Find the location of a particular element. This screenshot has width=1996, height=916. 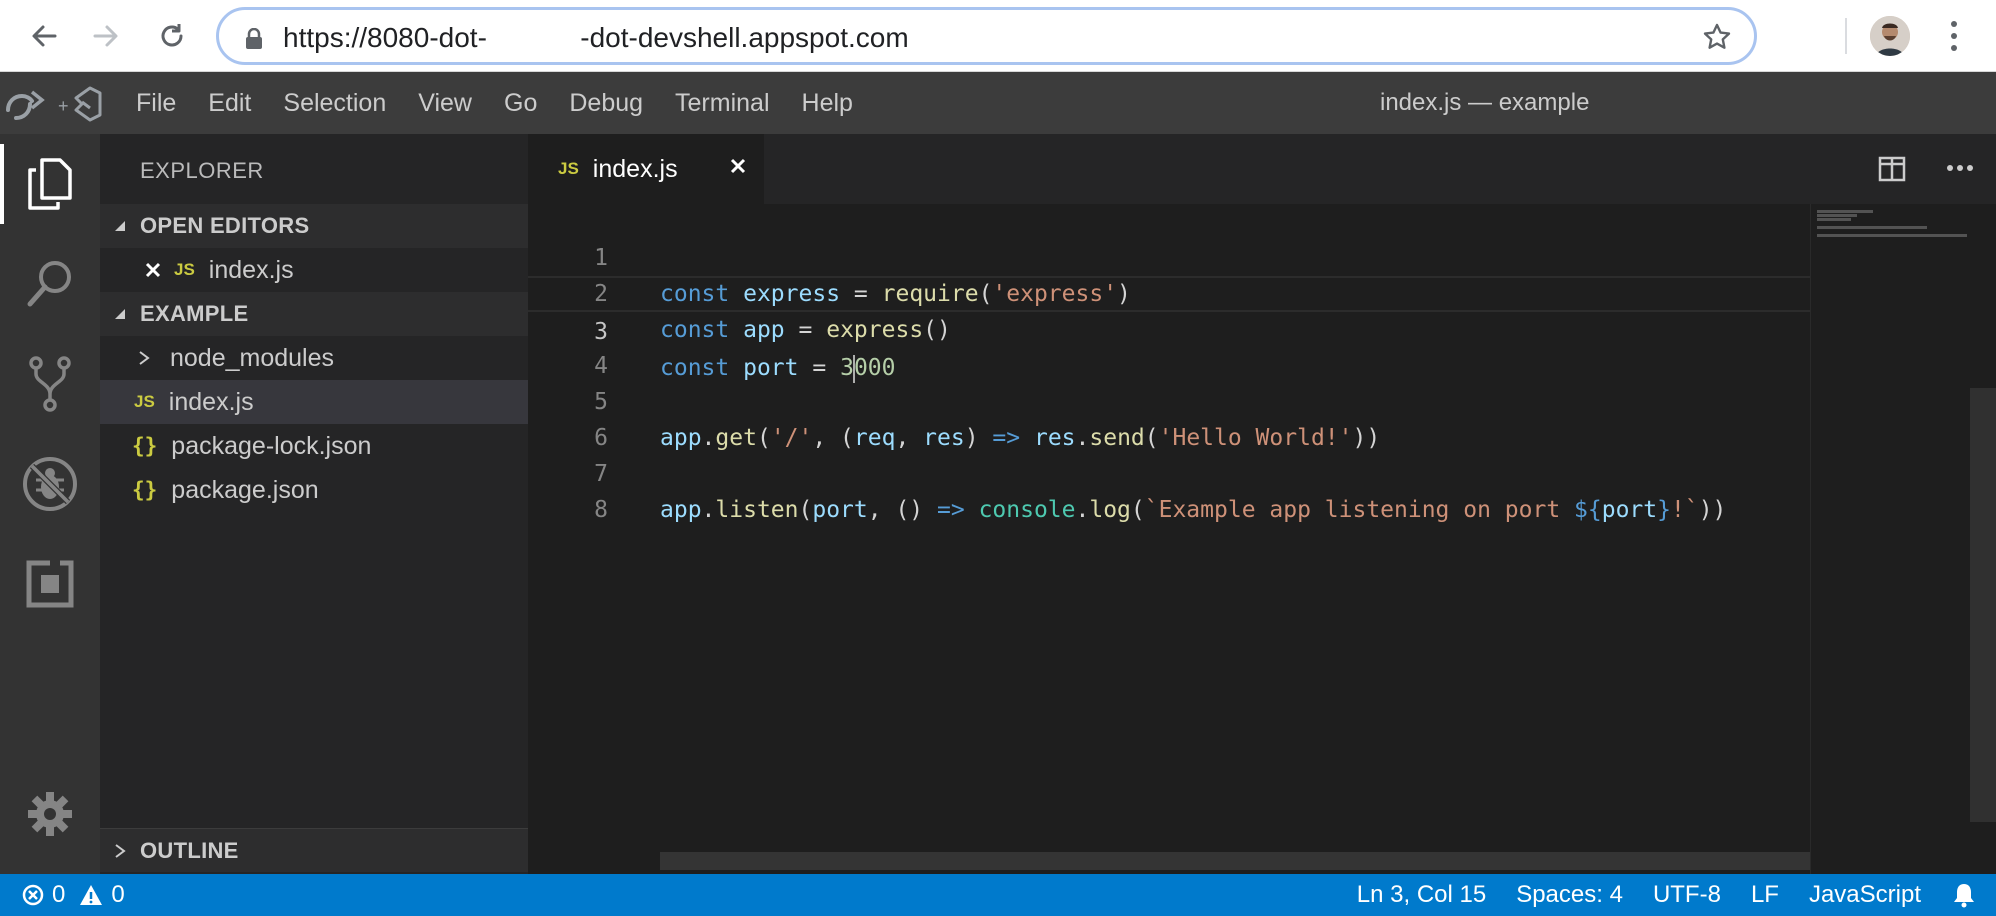

back-button is located at coordinates (44, 36).